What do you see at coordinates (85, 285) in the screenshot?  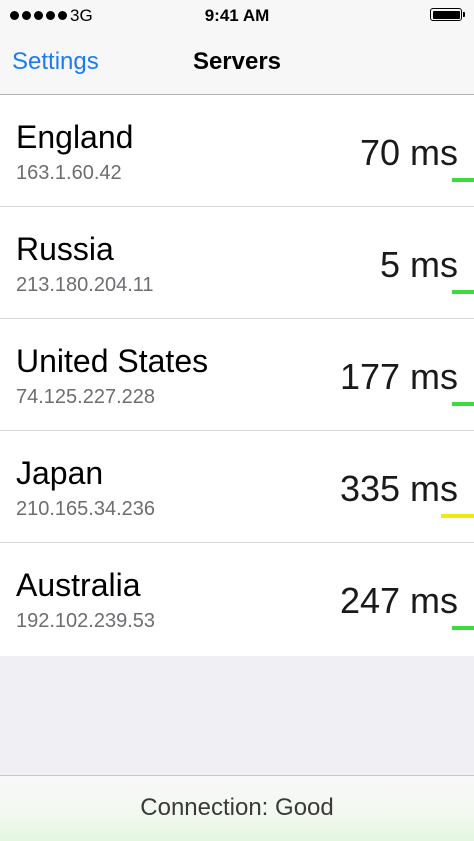 I see `server-ip: 213.180.204.11` at bounding box center [85, 285].